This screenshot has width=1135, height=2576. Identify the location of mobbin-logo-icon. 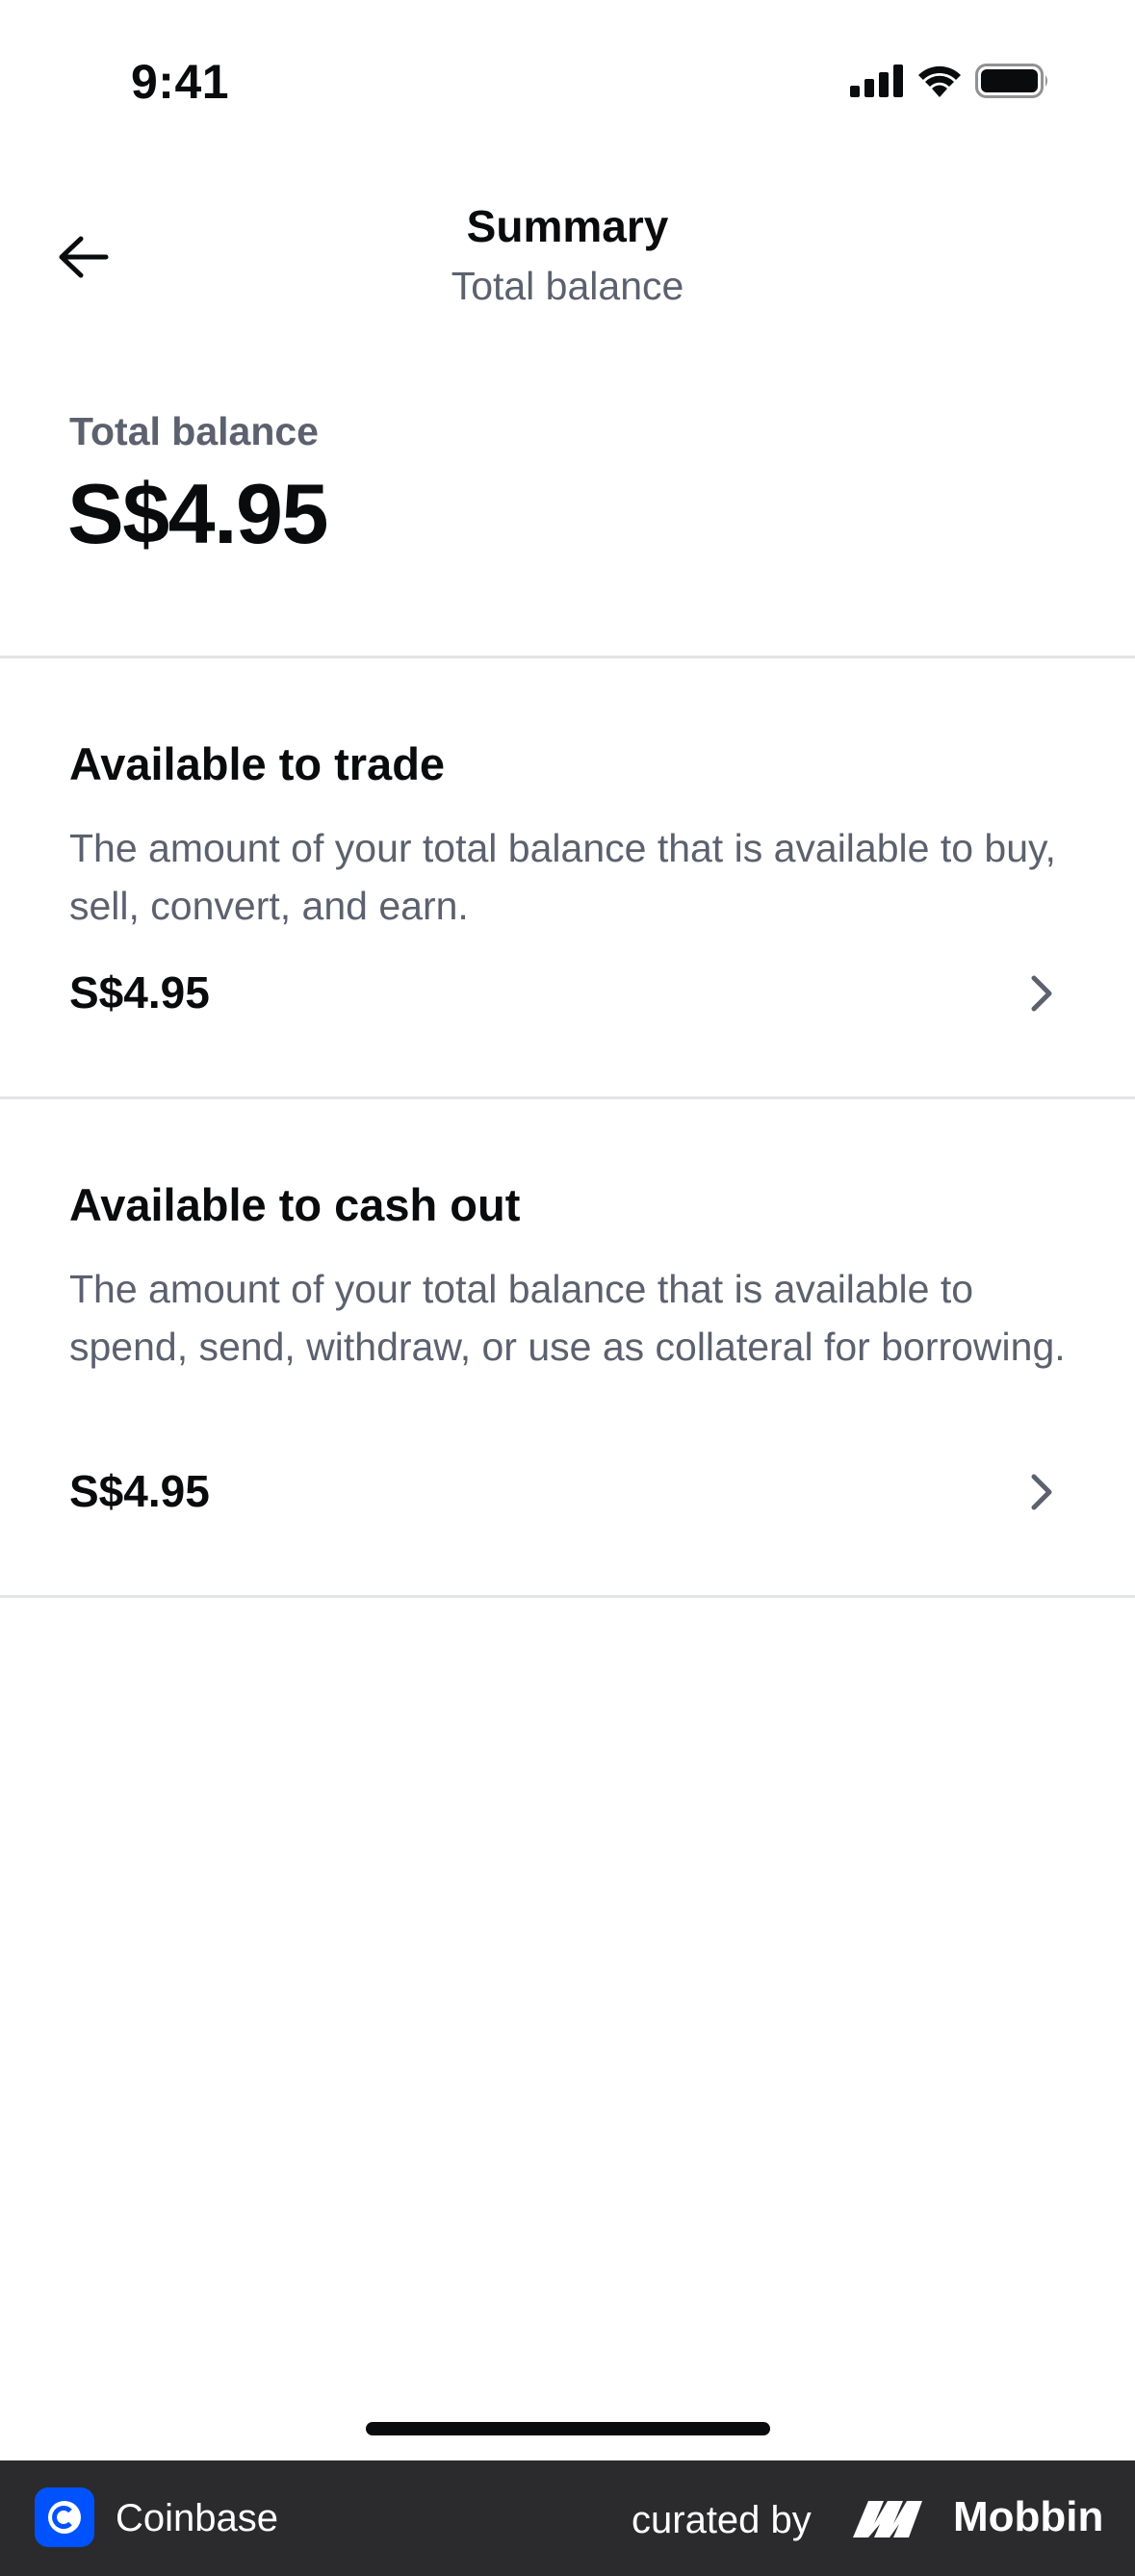
(894, 2521).